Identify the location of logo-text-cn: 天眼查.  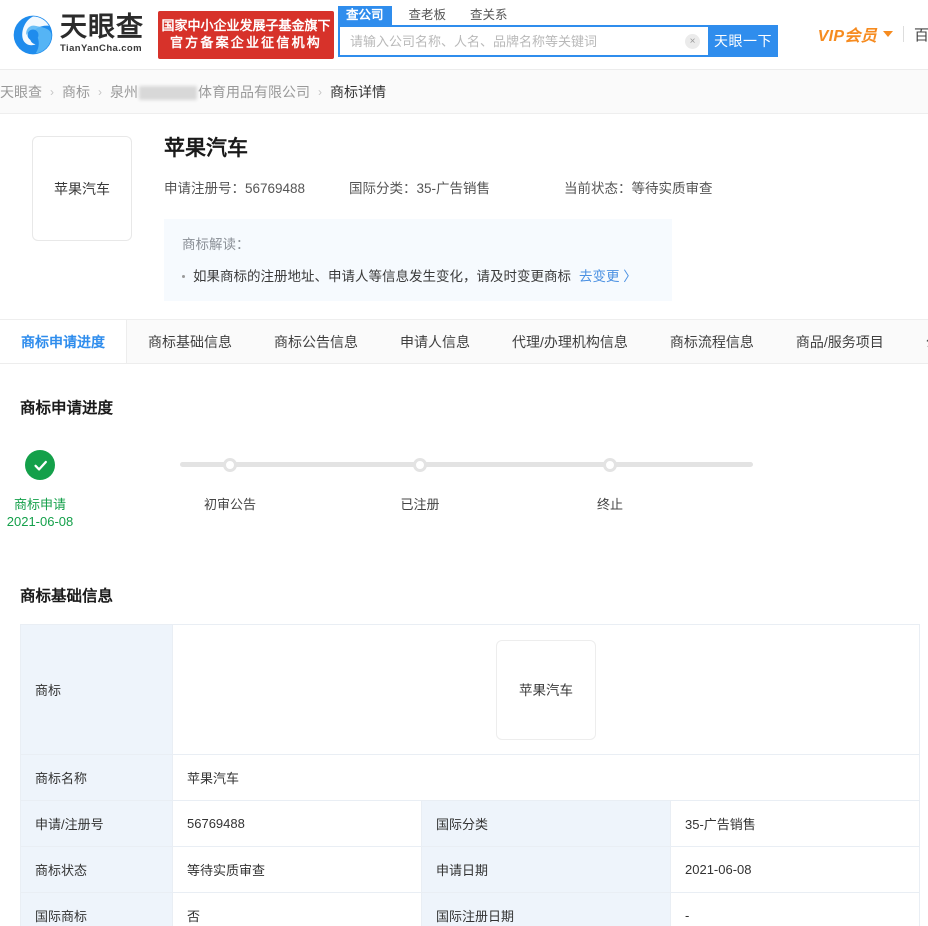
(102, 27).